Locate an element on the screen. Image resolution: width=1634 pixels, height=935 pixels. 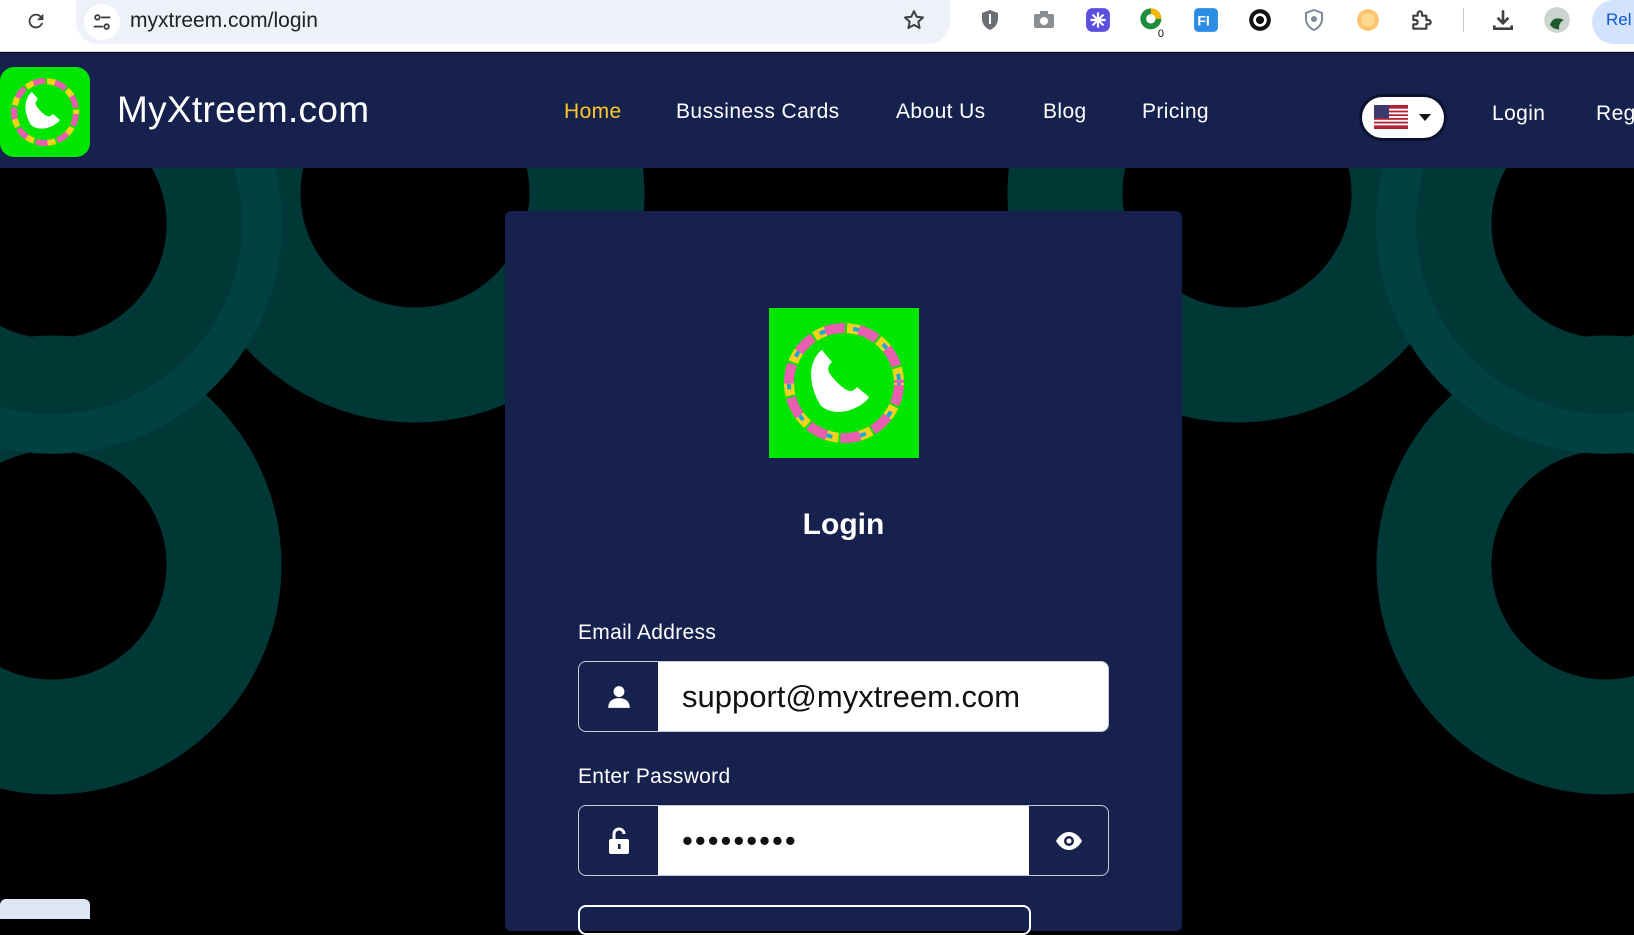
bottom-left-widget is located at coordinates (45, 909).